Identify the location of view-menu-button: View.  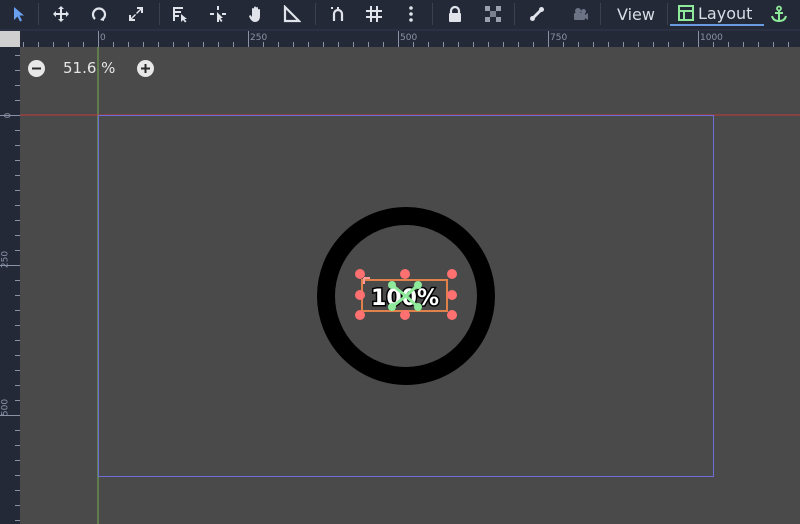
(636, 14).